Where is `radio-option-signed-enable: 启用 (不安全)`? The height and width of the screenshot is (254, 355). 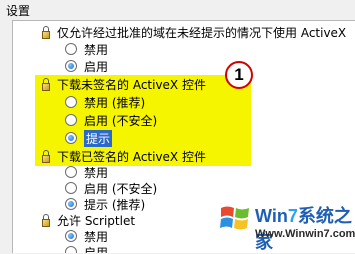
radio-option-signed-enable: 启用 (不安全) is located at coordinates (111, 188).